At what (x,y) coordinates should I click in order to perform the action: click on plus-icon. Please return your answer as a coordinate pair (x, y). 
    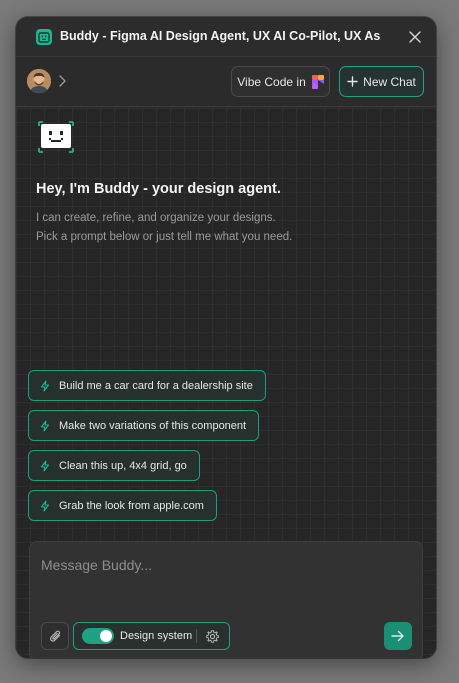
    Looking at the image, I should click on (352, 81).